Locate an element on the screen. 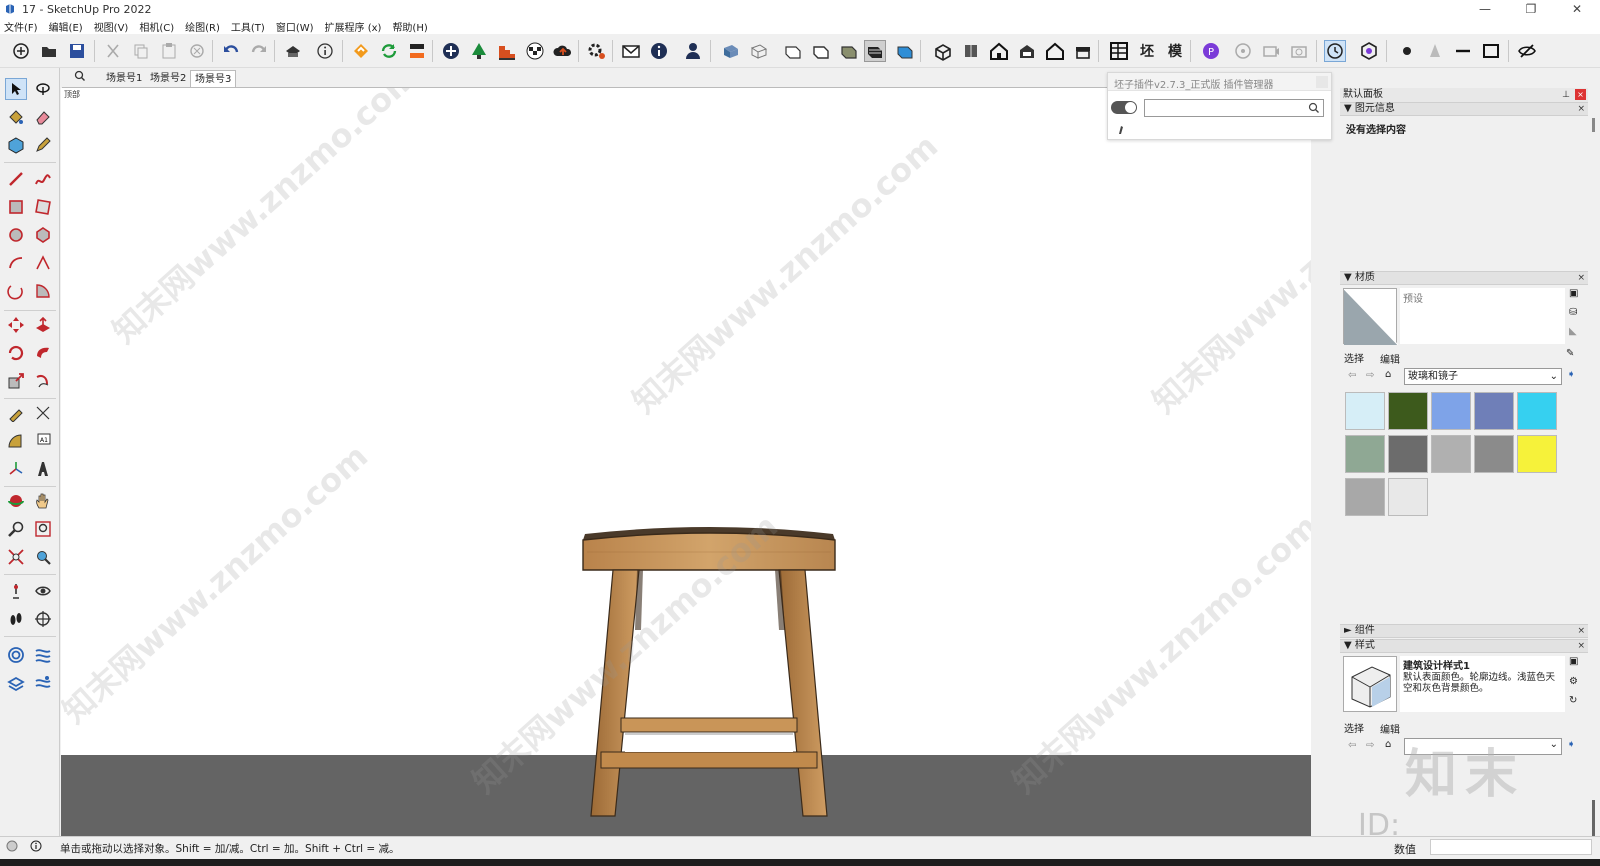 This screenshot has height=866, width=1600. copy-icon is located at coordinates (141, 51).